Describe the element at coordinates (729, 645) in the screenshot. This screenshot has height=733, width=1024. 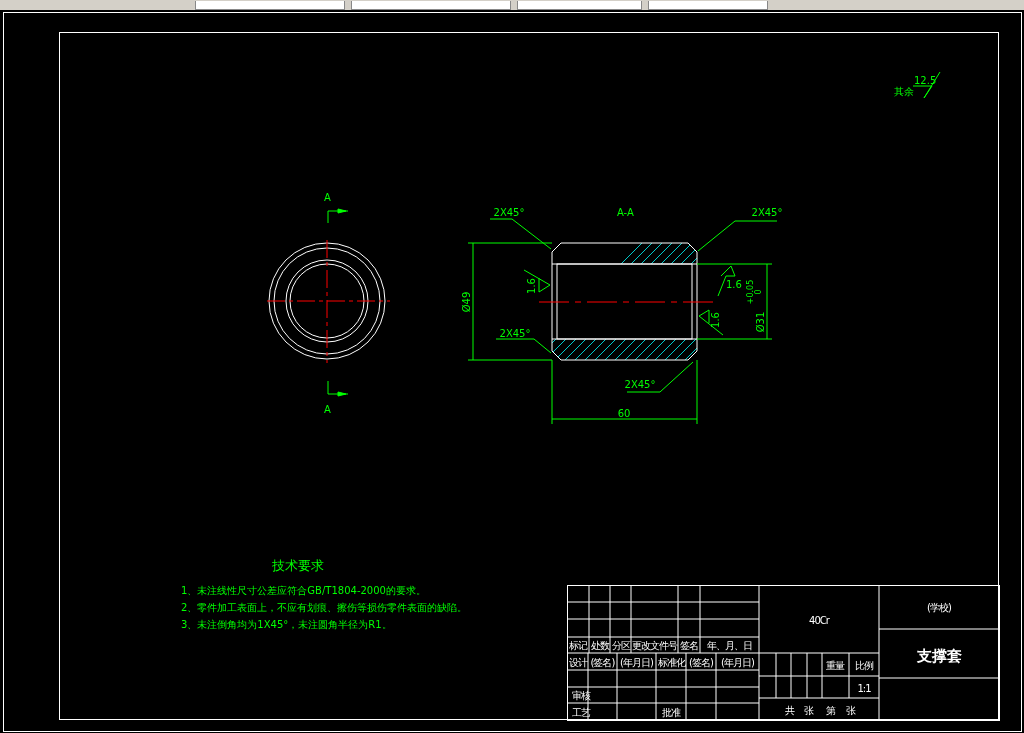
I see `table-cell: 年、月、日` at that location.